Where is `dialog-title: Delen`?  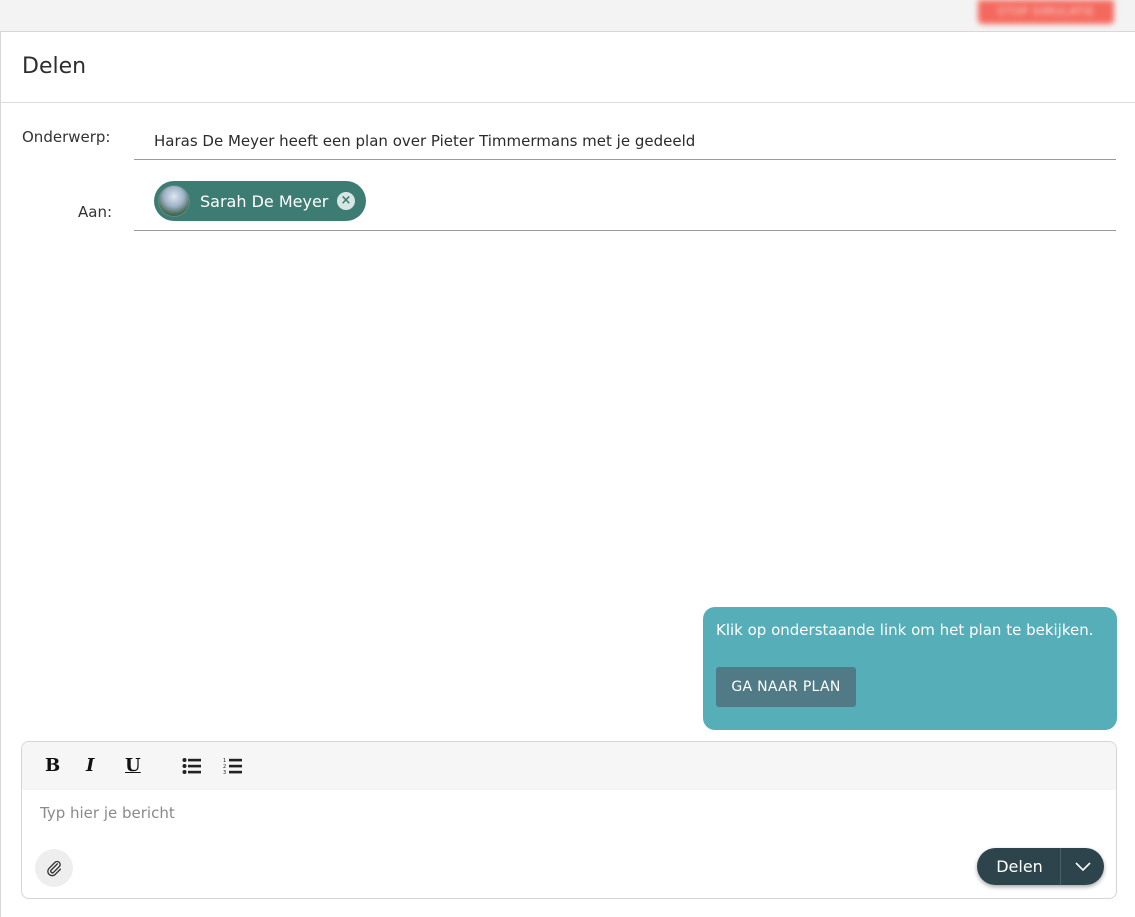 dialog-title: Delen is located at coordinates (54, 66).